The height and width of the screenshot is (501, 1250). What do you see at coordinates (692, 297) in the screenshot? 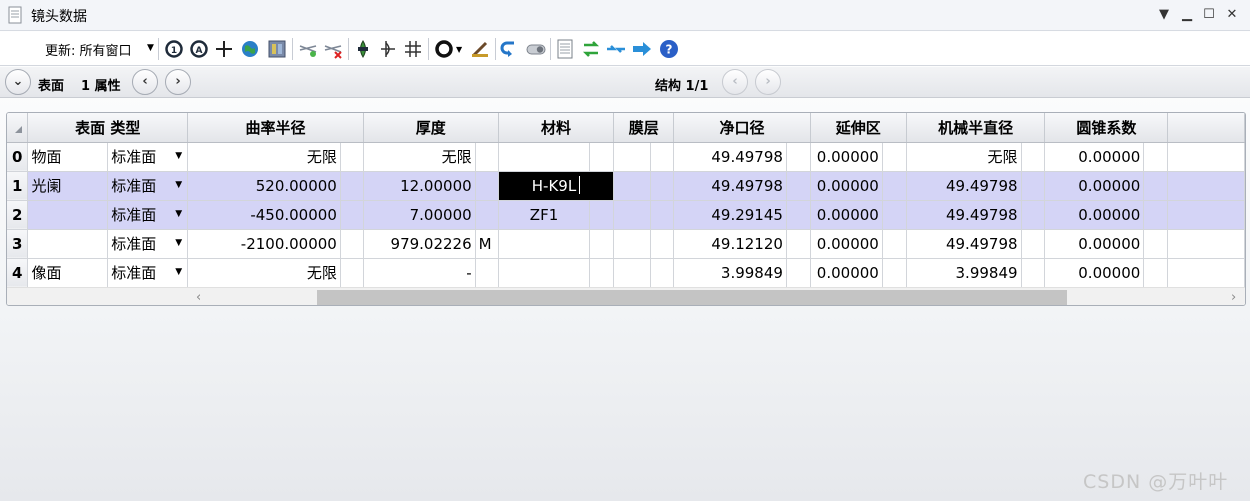
I see `scrollbar-thumb` at bounding box center [692, 297].